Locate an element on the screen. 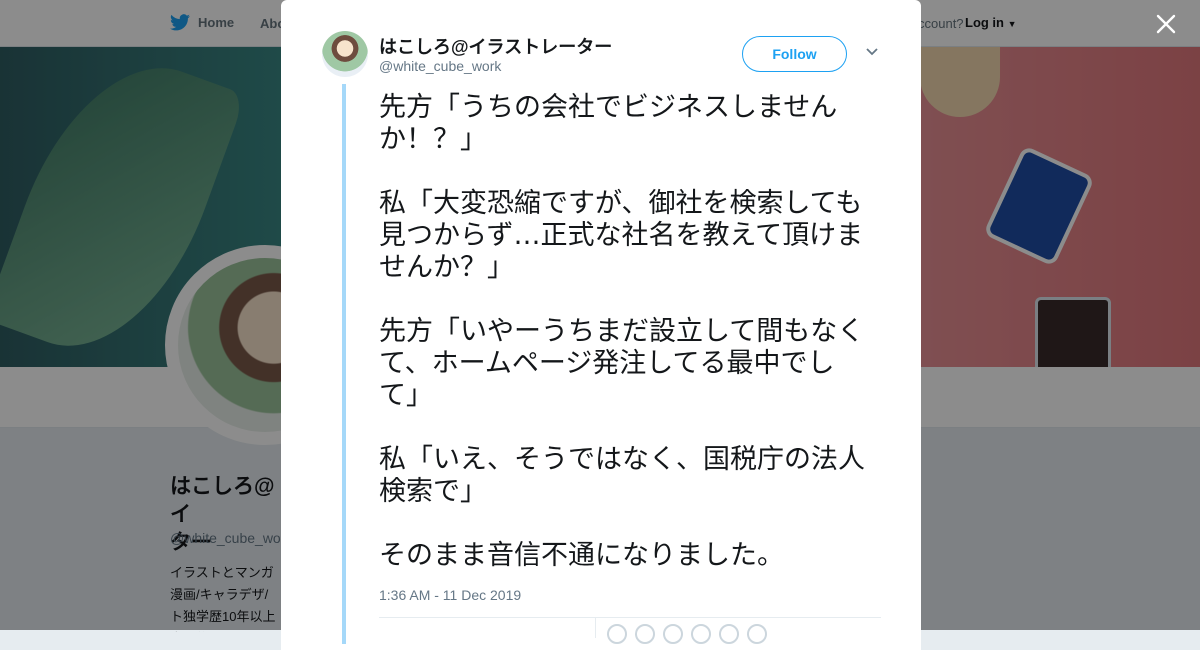 The height and width of the screenshot is (650, 1200). tweet-timestamp: 1:36 AM - 11 Dec 2019 is located at coordinates (450, 595).